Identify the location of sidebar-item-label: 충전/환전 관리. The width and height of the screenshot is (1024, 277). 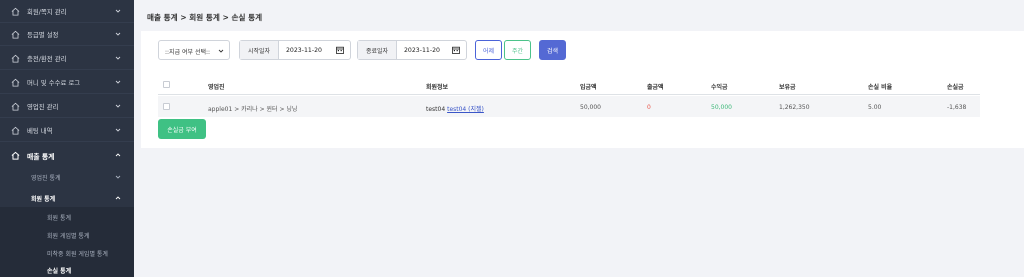
(47, 59).